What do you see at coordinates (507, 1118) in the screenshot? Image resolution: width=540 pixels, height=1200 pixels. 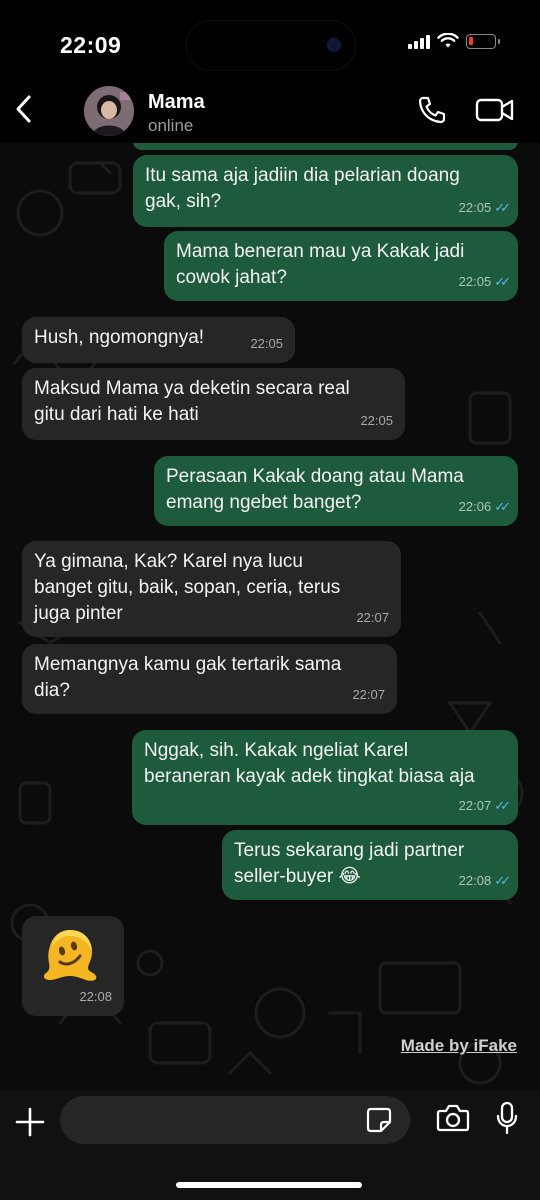 I see `microphone-icon` at bounding box center [507, 1118].